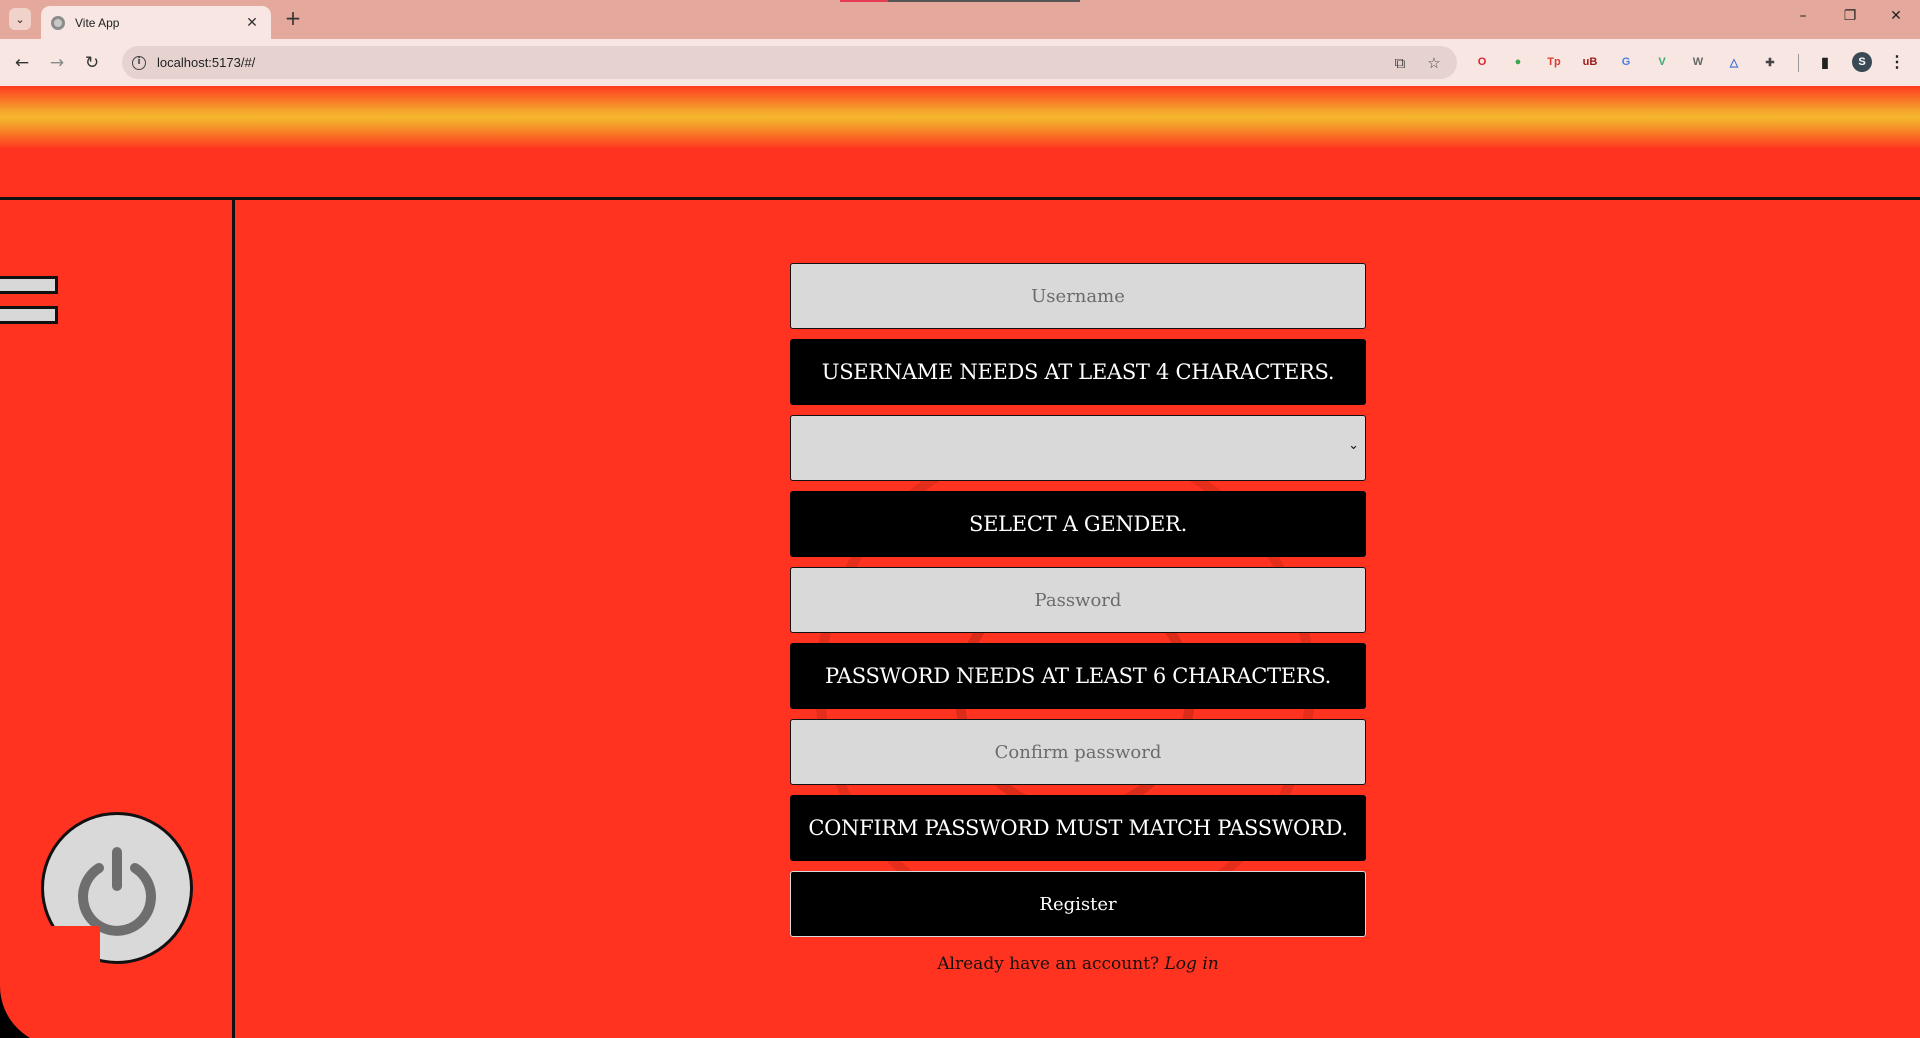 The image size is (1920, 1038). Describe the element at coordinates (29, 300) in the screenshot. I see `hamburger-menu-icon` at that location.